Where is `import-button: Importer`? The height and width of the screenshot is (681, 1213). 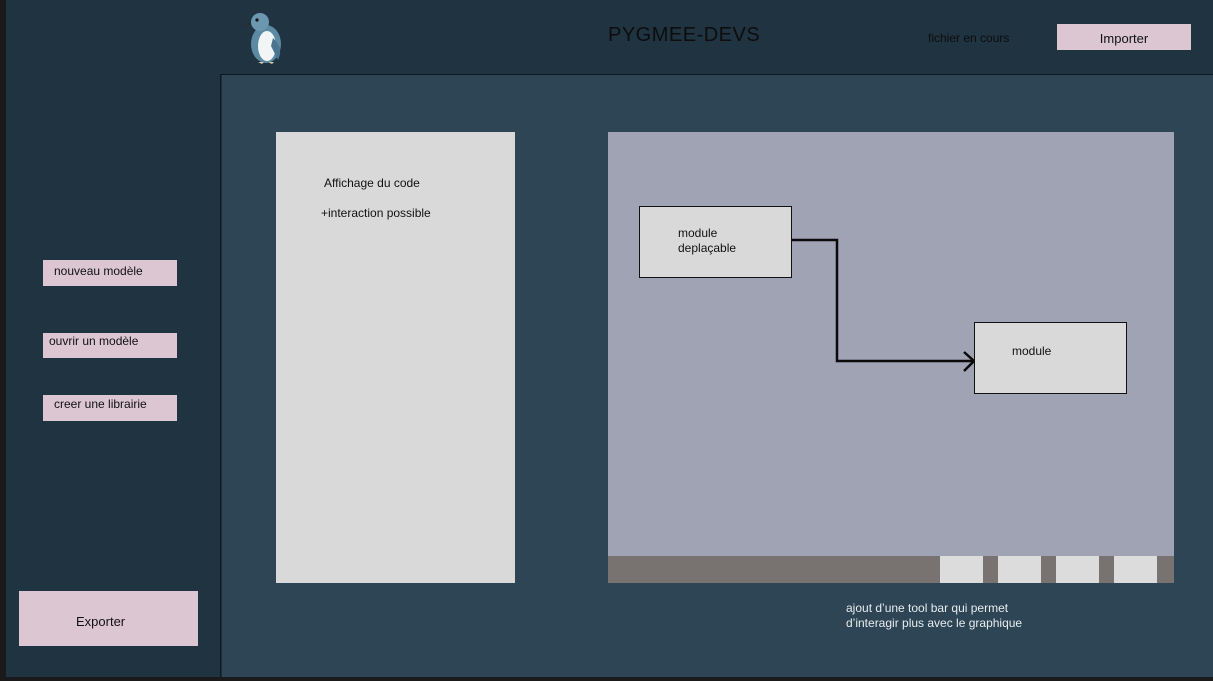 import-button: Importer is located at coordinates (1124, 37).